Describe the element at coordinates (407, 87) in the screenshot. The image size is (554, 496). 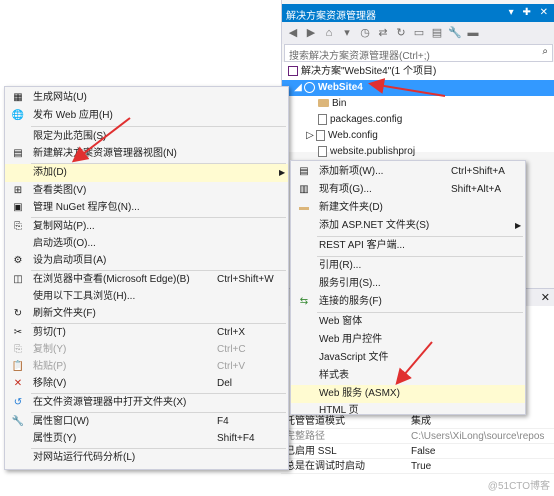
I see `arrow-to-website4` at that location.